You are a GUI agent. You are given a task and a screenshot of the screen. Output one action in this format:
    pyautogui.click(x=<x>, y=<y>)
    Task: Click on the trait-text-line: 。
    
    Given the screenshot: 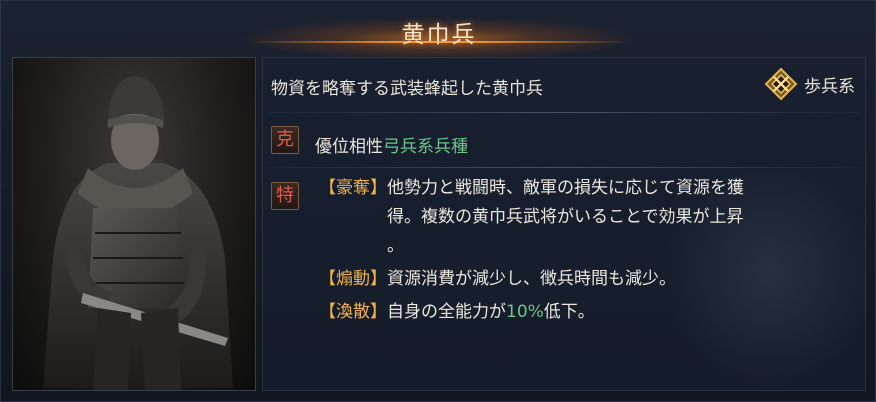 What is the action you would take?
    pyautogui.click(x=395, y=246)
    